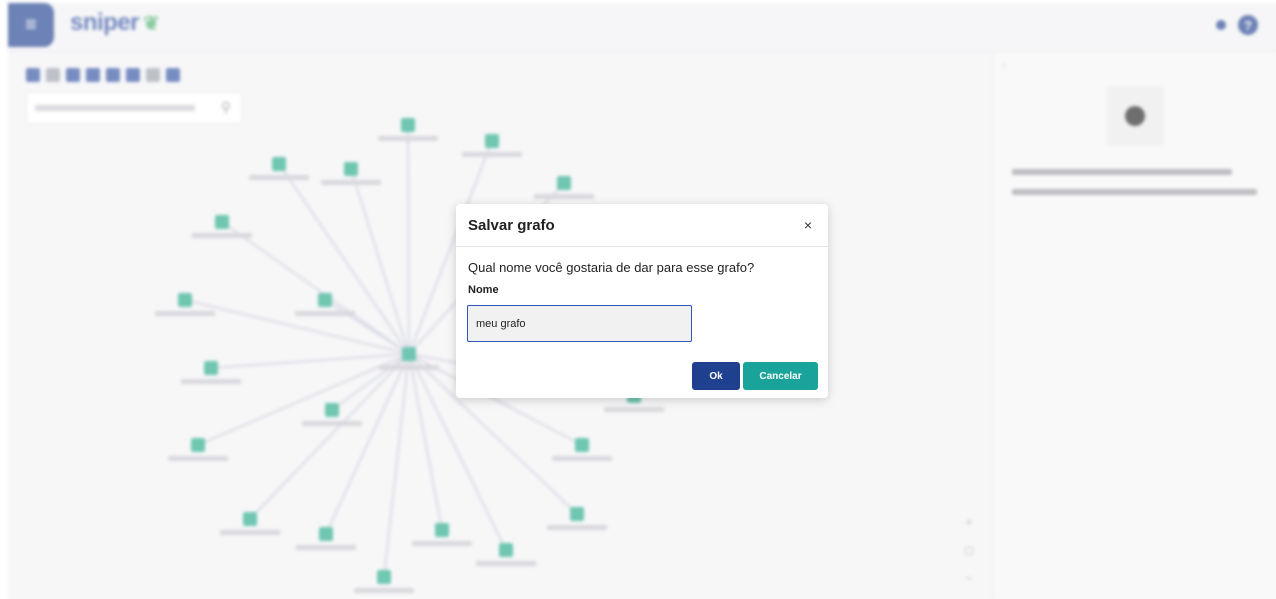 The height and width of the screenshot is (599, 1276). I want to click on dialog-title: Salvar grafo, so click(511, 225).